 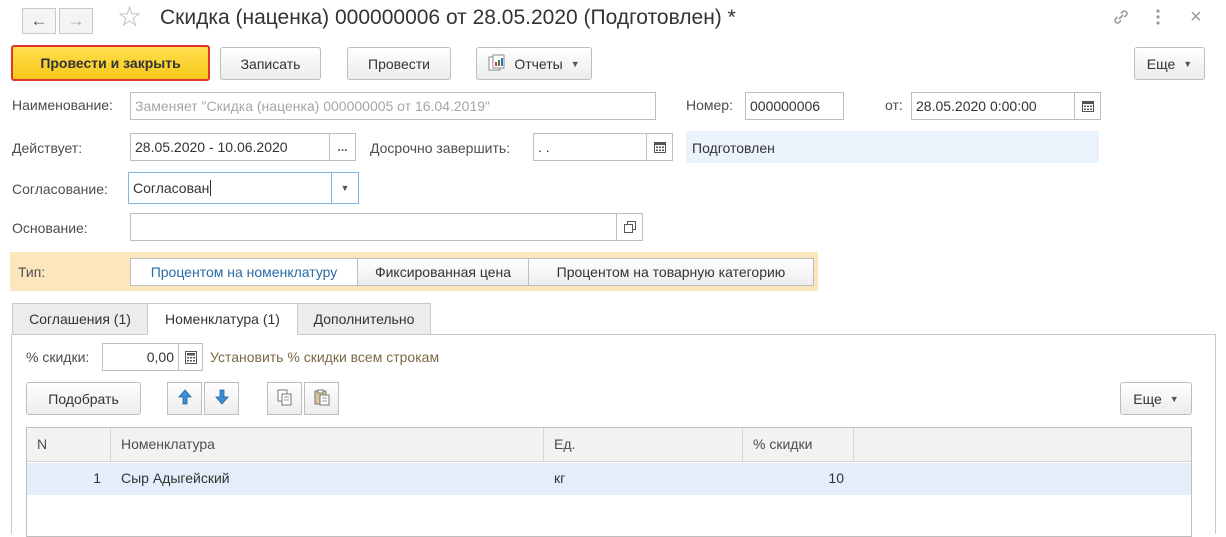 What do you see at coordinates (798, 445) in the screenshot?
I see `column-header-discount: % скидки` at bounding box center [798, 445].